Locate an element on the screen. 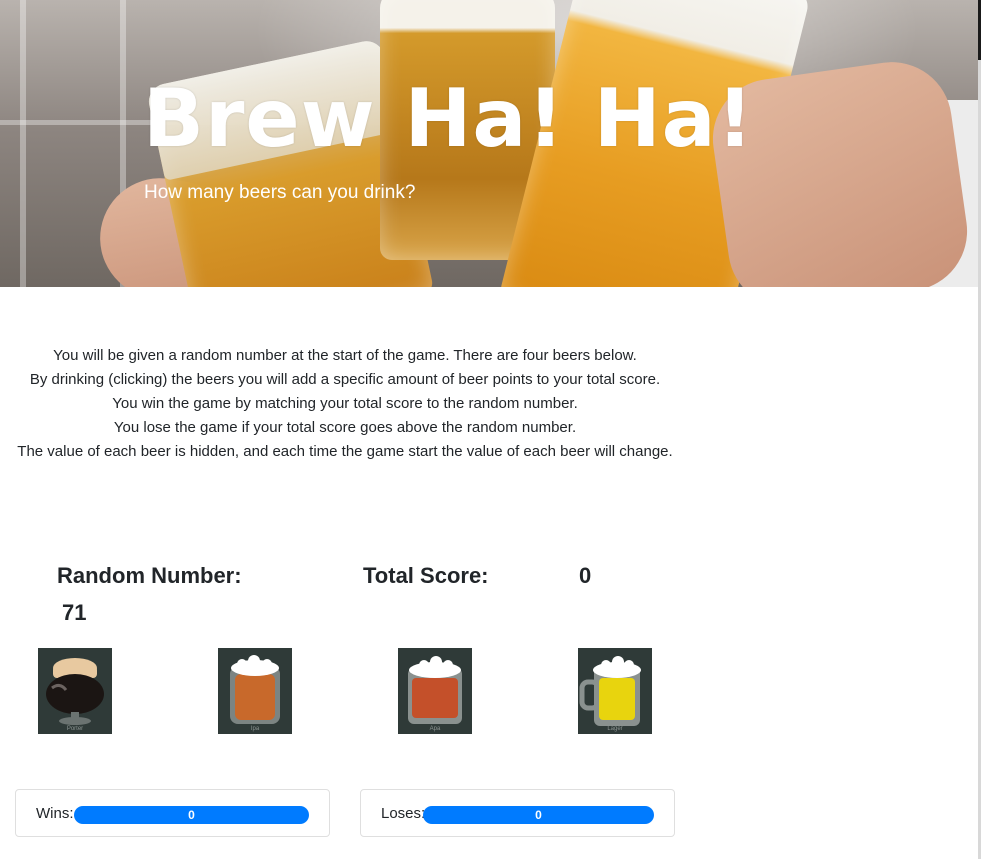 The width and height of the screenshot is (981, 859). porter-beer-icon is located at coordinates (75, 691).